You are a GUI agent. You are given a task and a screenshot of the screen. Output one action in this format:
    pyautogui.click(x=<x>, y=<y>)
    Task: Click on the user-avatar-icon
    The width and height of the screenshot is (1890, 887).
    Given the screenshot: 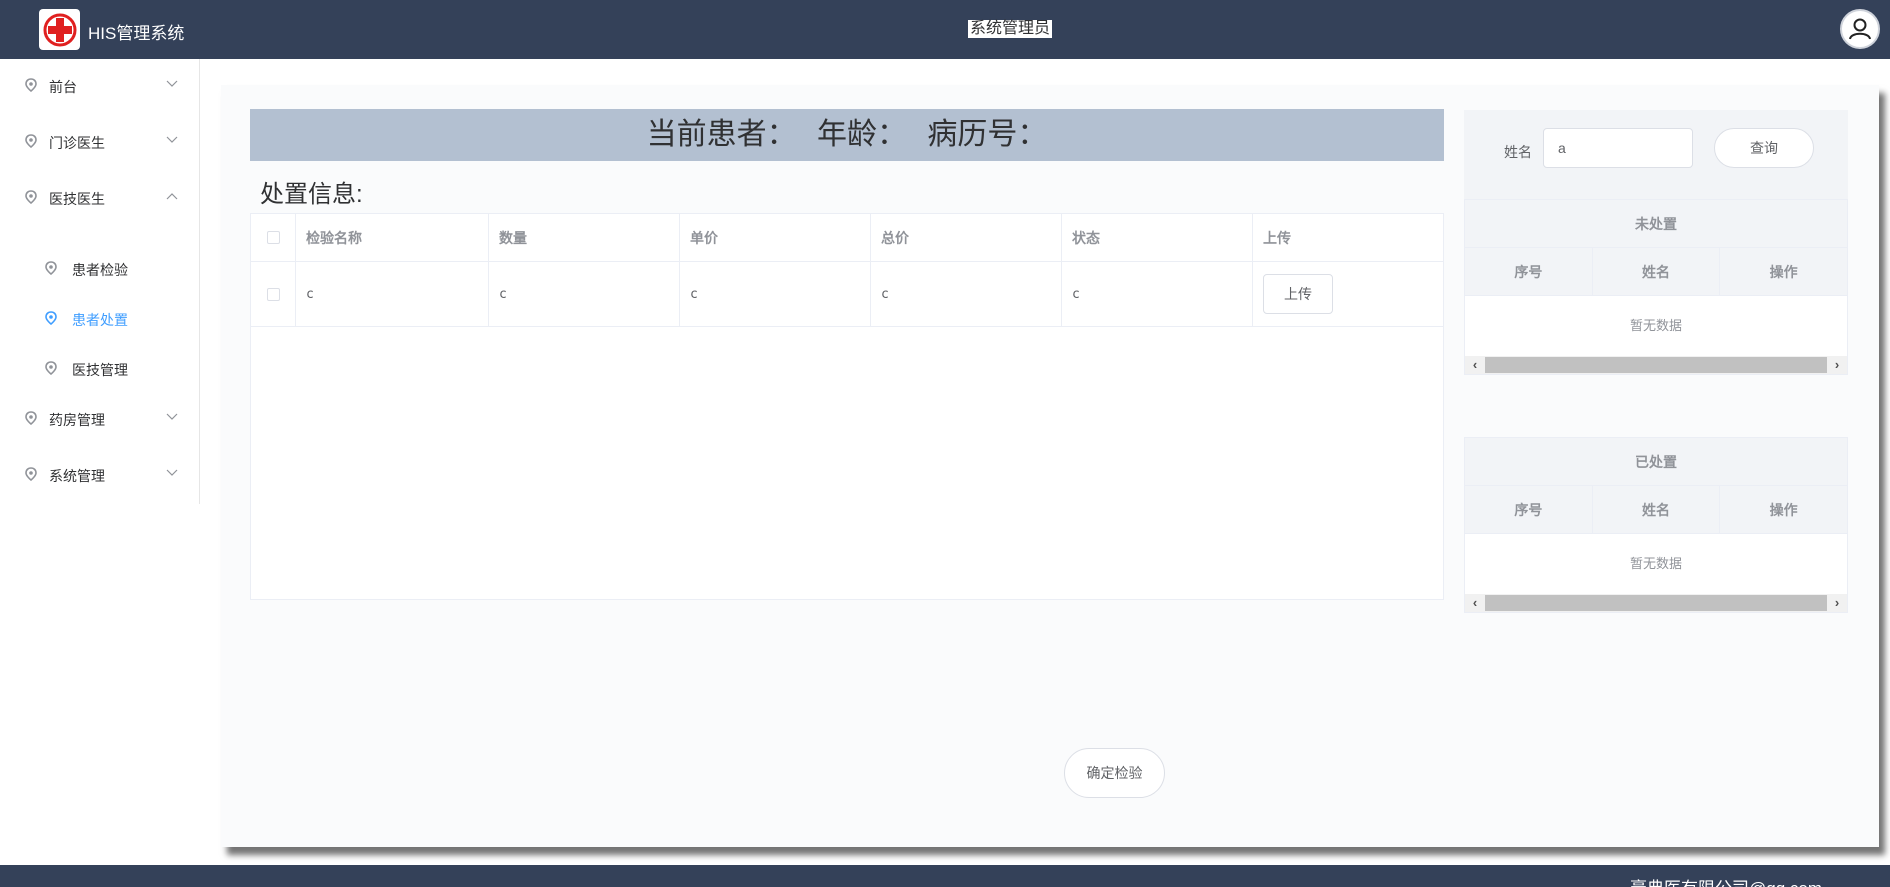 What is the action you would take?
    pyautogui.click(x=1860, y=29)
    